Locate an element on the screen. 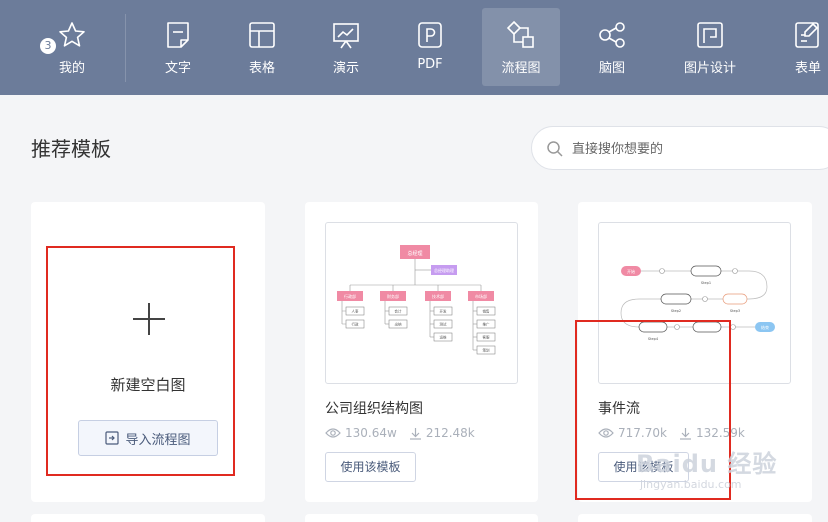 The height and width of the screenshot is (522, 828). org-staff-text: 销售 is located at coordinates (487, 311).